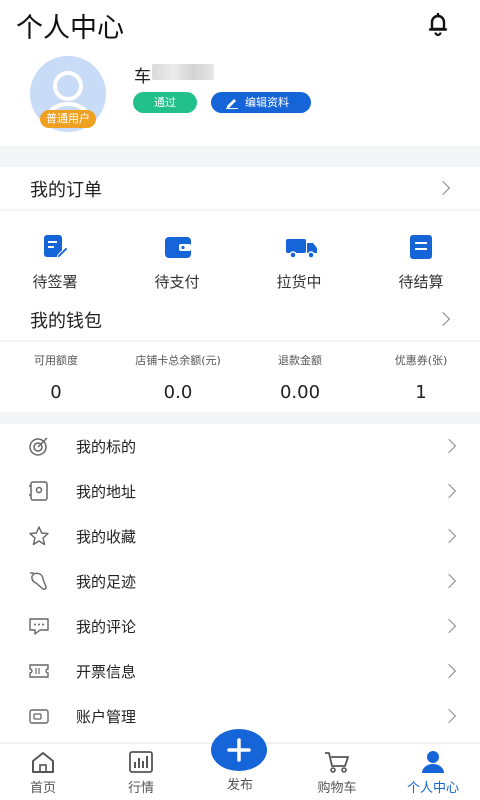 The width and height of the screenshot is (480, 800). I want to click on wallet-header: 我的钱包, so click(240, 320).